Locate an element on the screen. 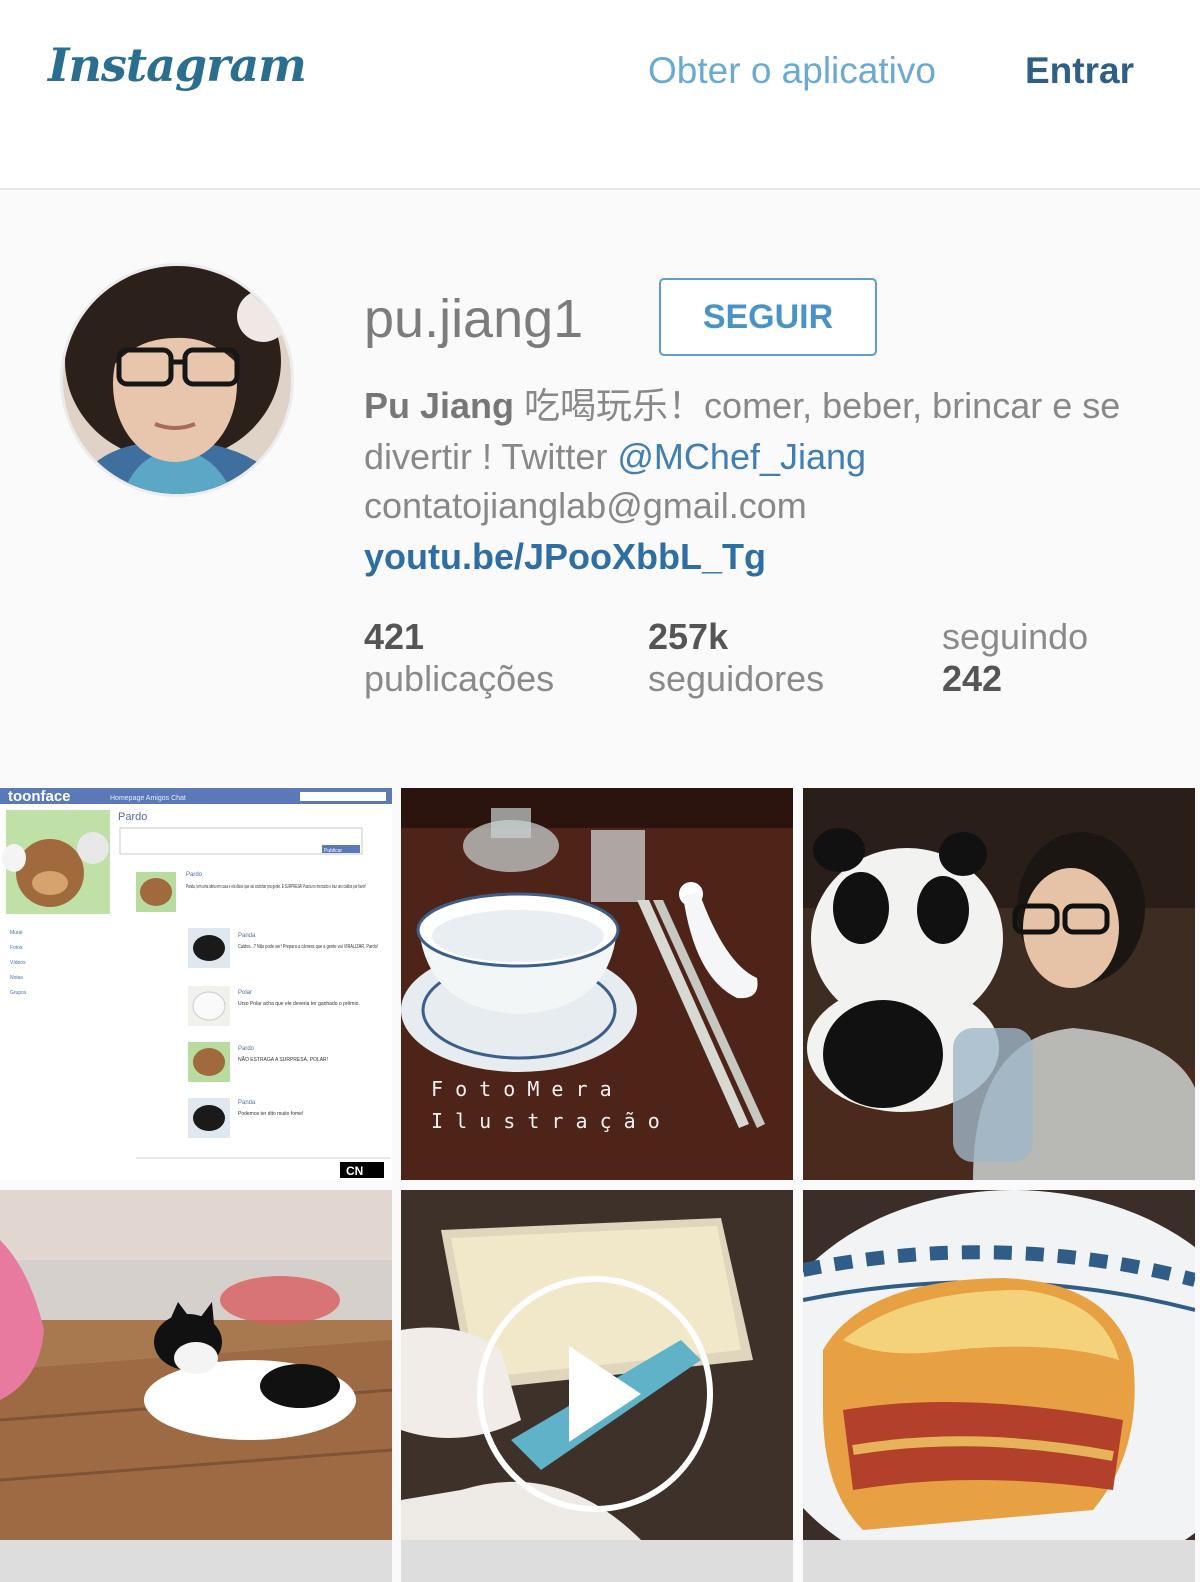  following-count-stat: seguindo 242 is located at coordinates (1015, 658).